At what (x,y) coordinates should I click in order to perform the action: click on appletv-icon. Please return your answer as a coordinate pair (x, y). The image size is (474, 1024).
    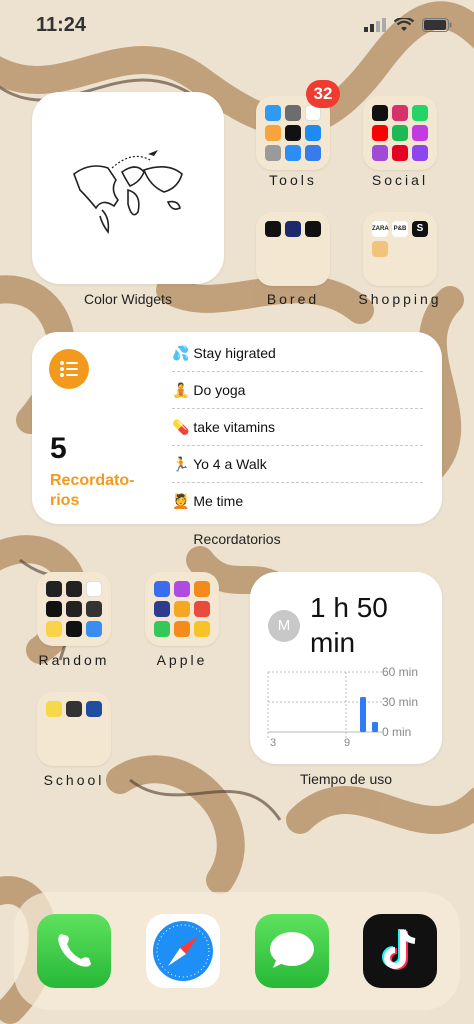
    Looking at the image, I should click on (313, 229).